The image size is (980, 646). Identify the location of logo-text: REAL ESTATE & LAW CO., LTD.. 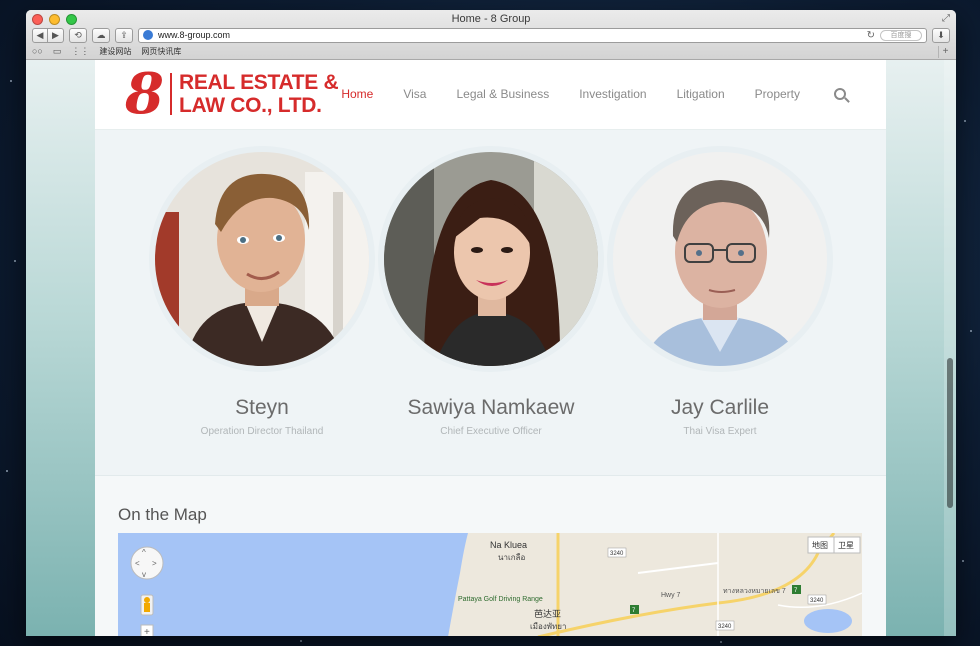
(258, 94).